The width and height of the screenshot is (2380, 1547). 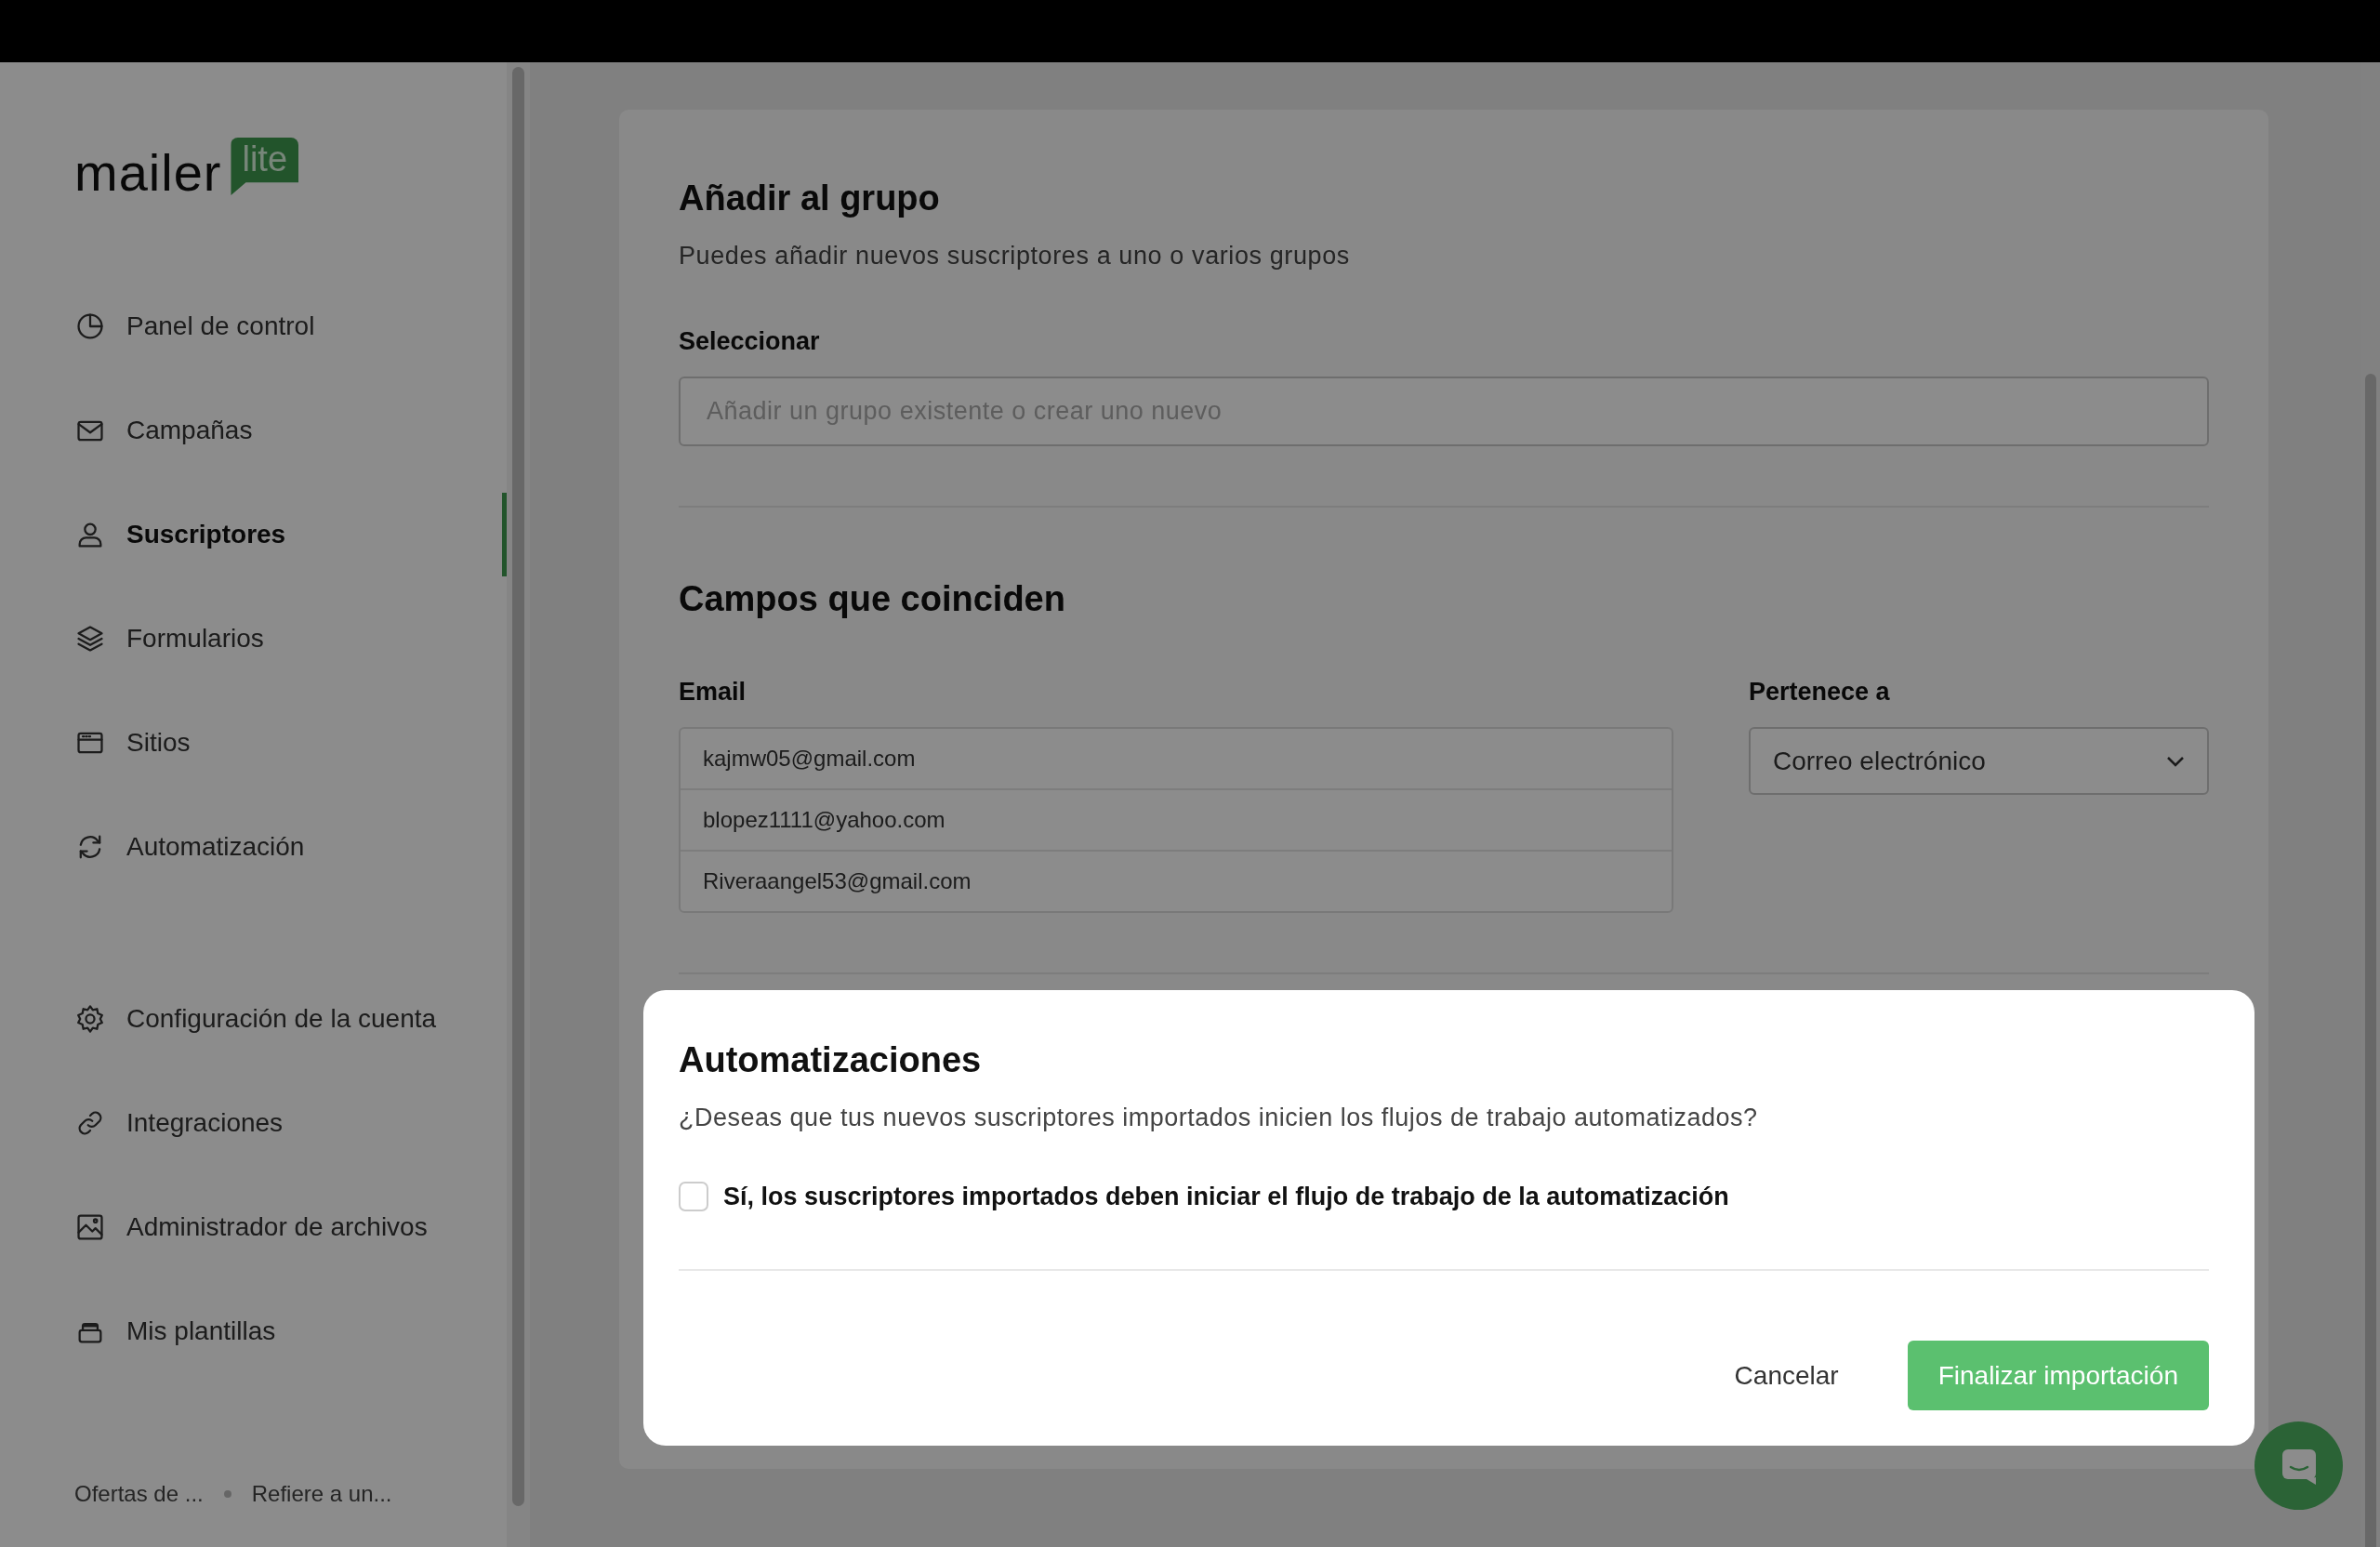 I want to click on section-title: Campos que coinciden, so click(x=872, y=599).